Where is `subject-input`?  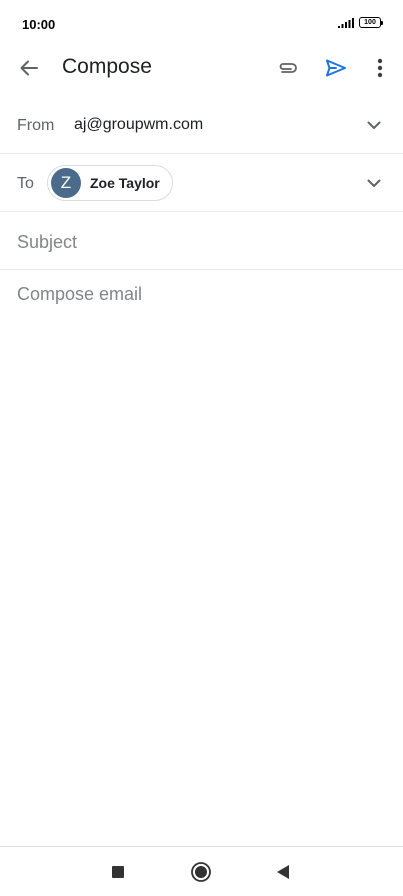 subject-input is located at coordinates (202, 242).